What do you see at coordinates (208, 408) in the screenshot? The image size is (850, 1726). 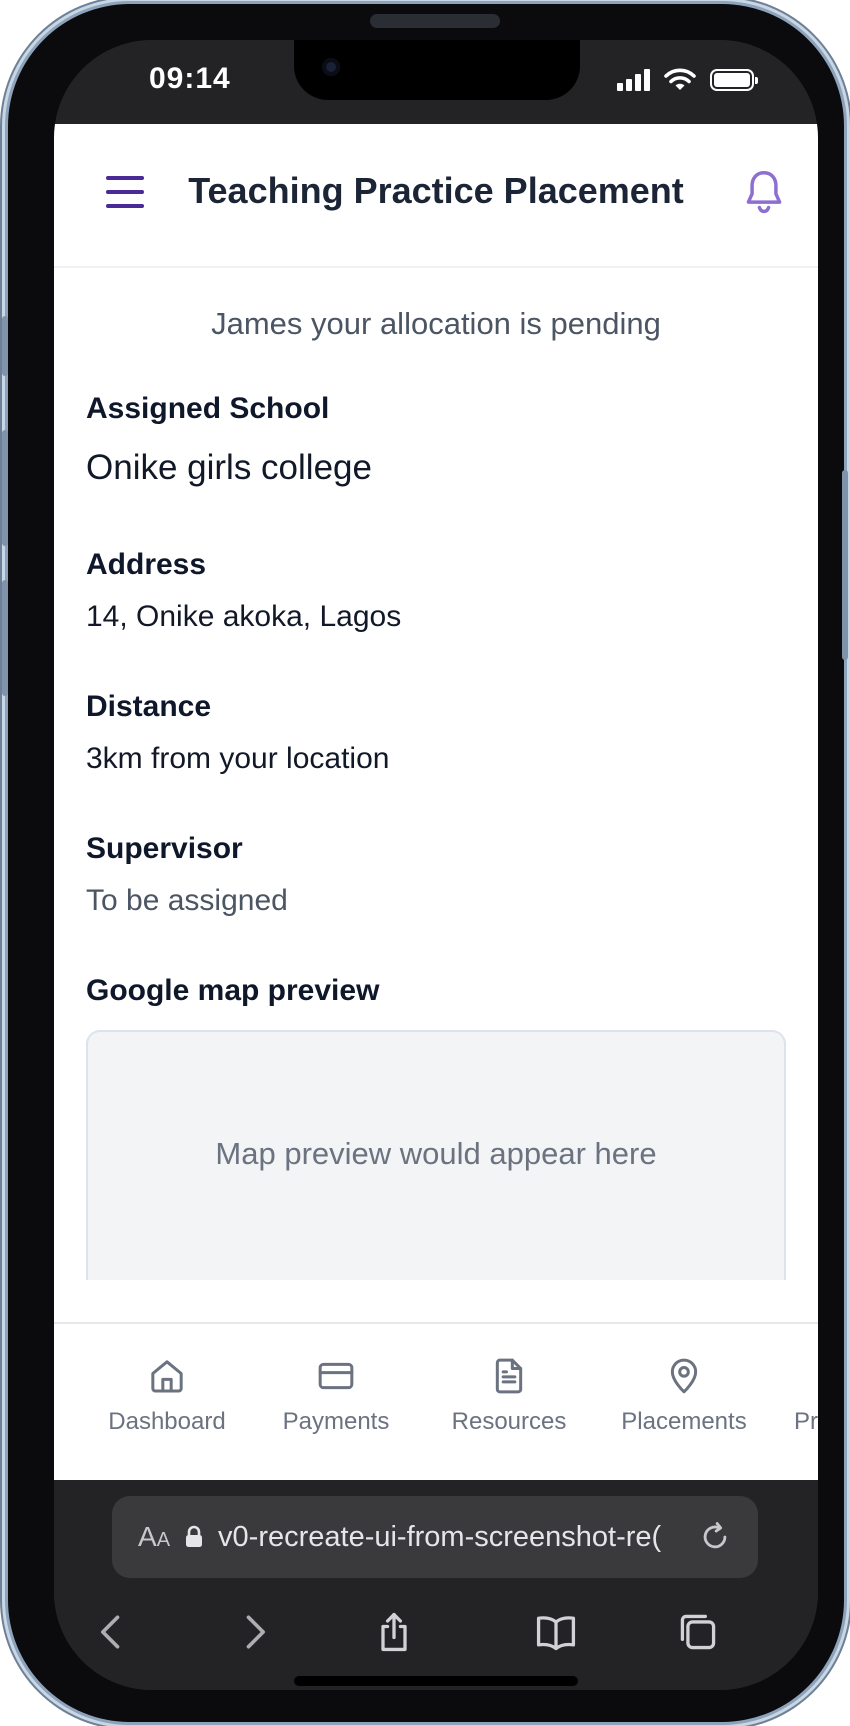 I see `assigned-school-label: Assigned School` at bounding box center [208, 408].